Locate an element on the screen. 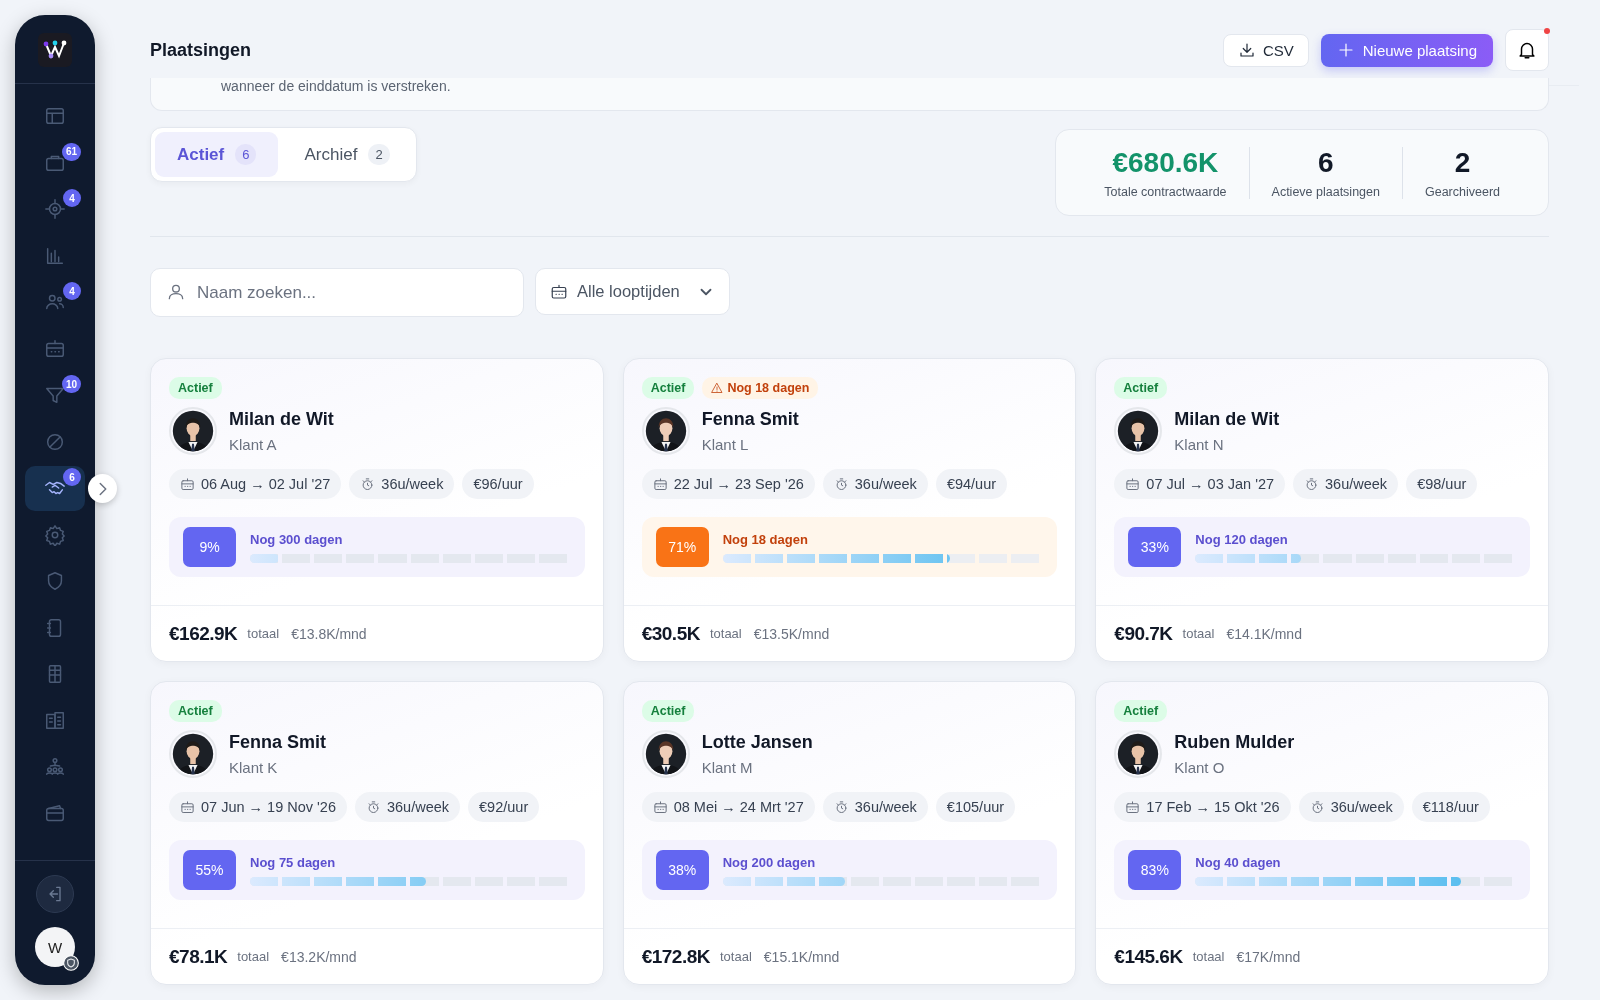  person-name: Milan de Wit is located at coordinates (281, 419).